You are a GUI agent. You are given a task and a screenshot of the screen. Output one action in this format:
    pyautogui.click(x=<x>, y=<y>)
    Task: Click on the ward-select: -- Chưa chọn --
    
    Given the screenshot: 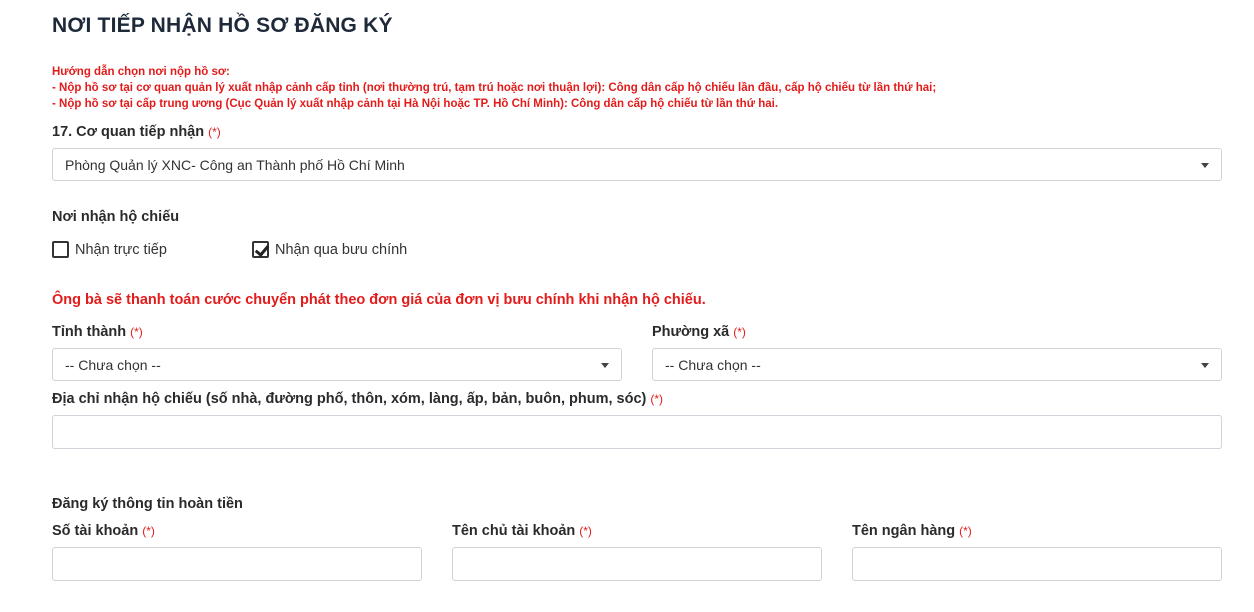 What is the action you would take?
    pyautogui.click(x=937, y=364)
    